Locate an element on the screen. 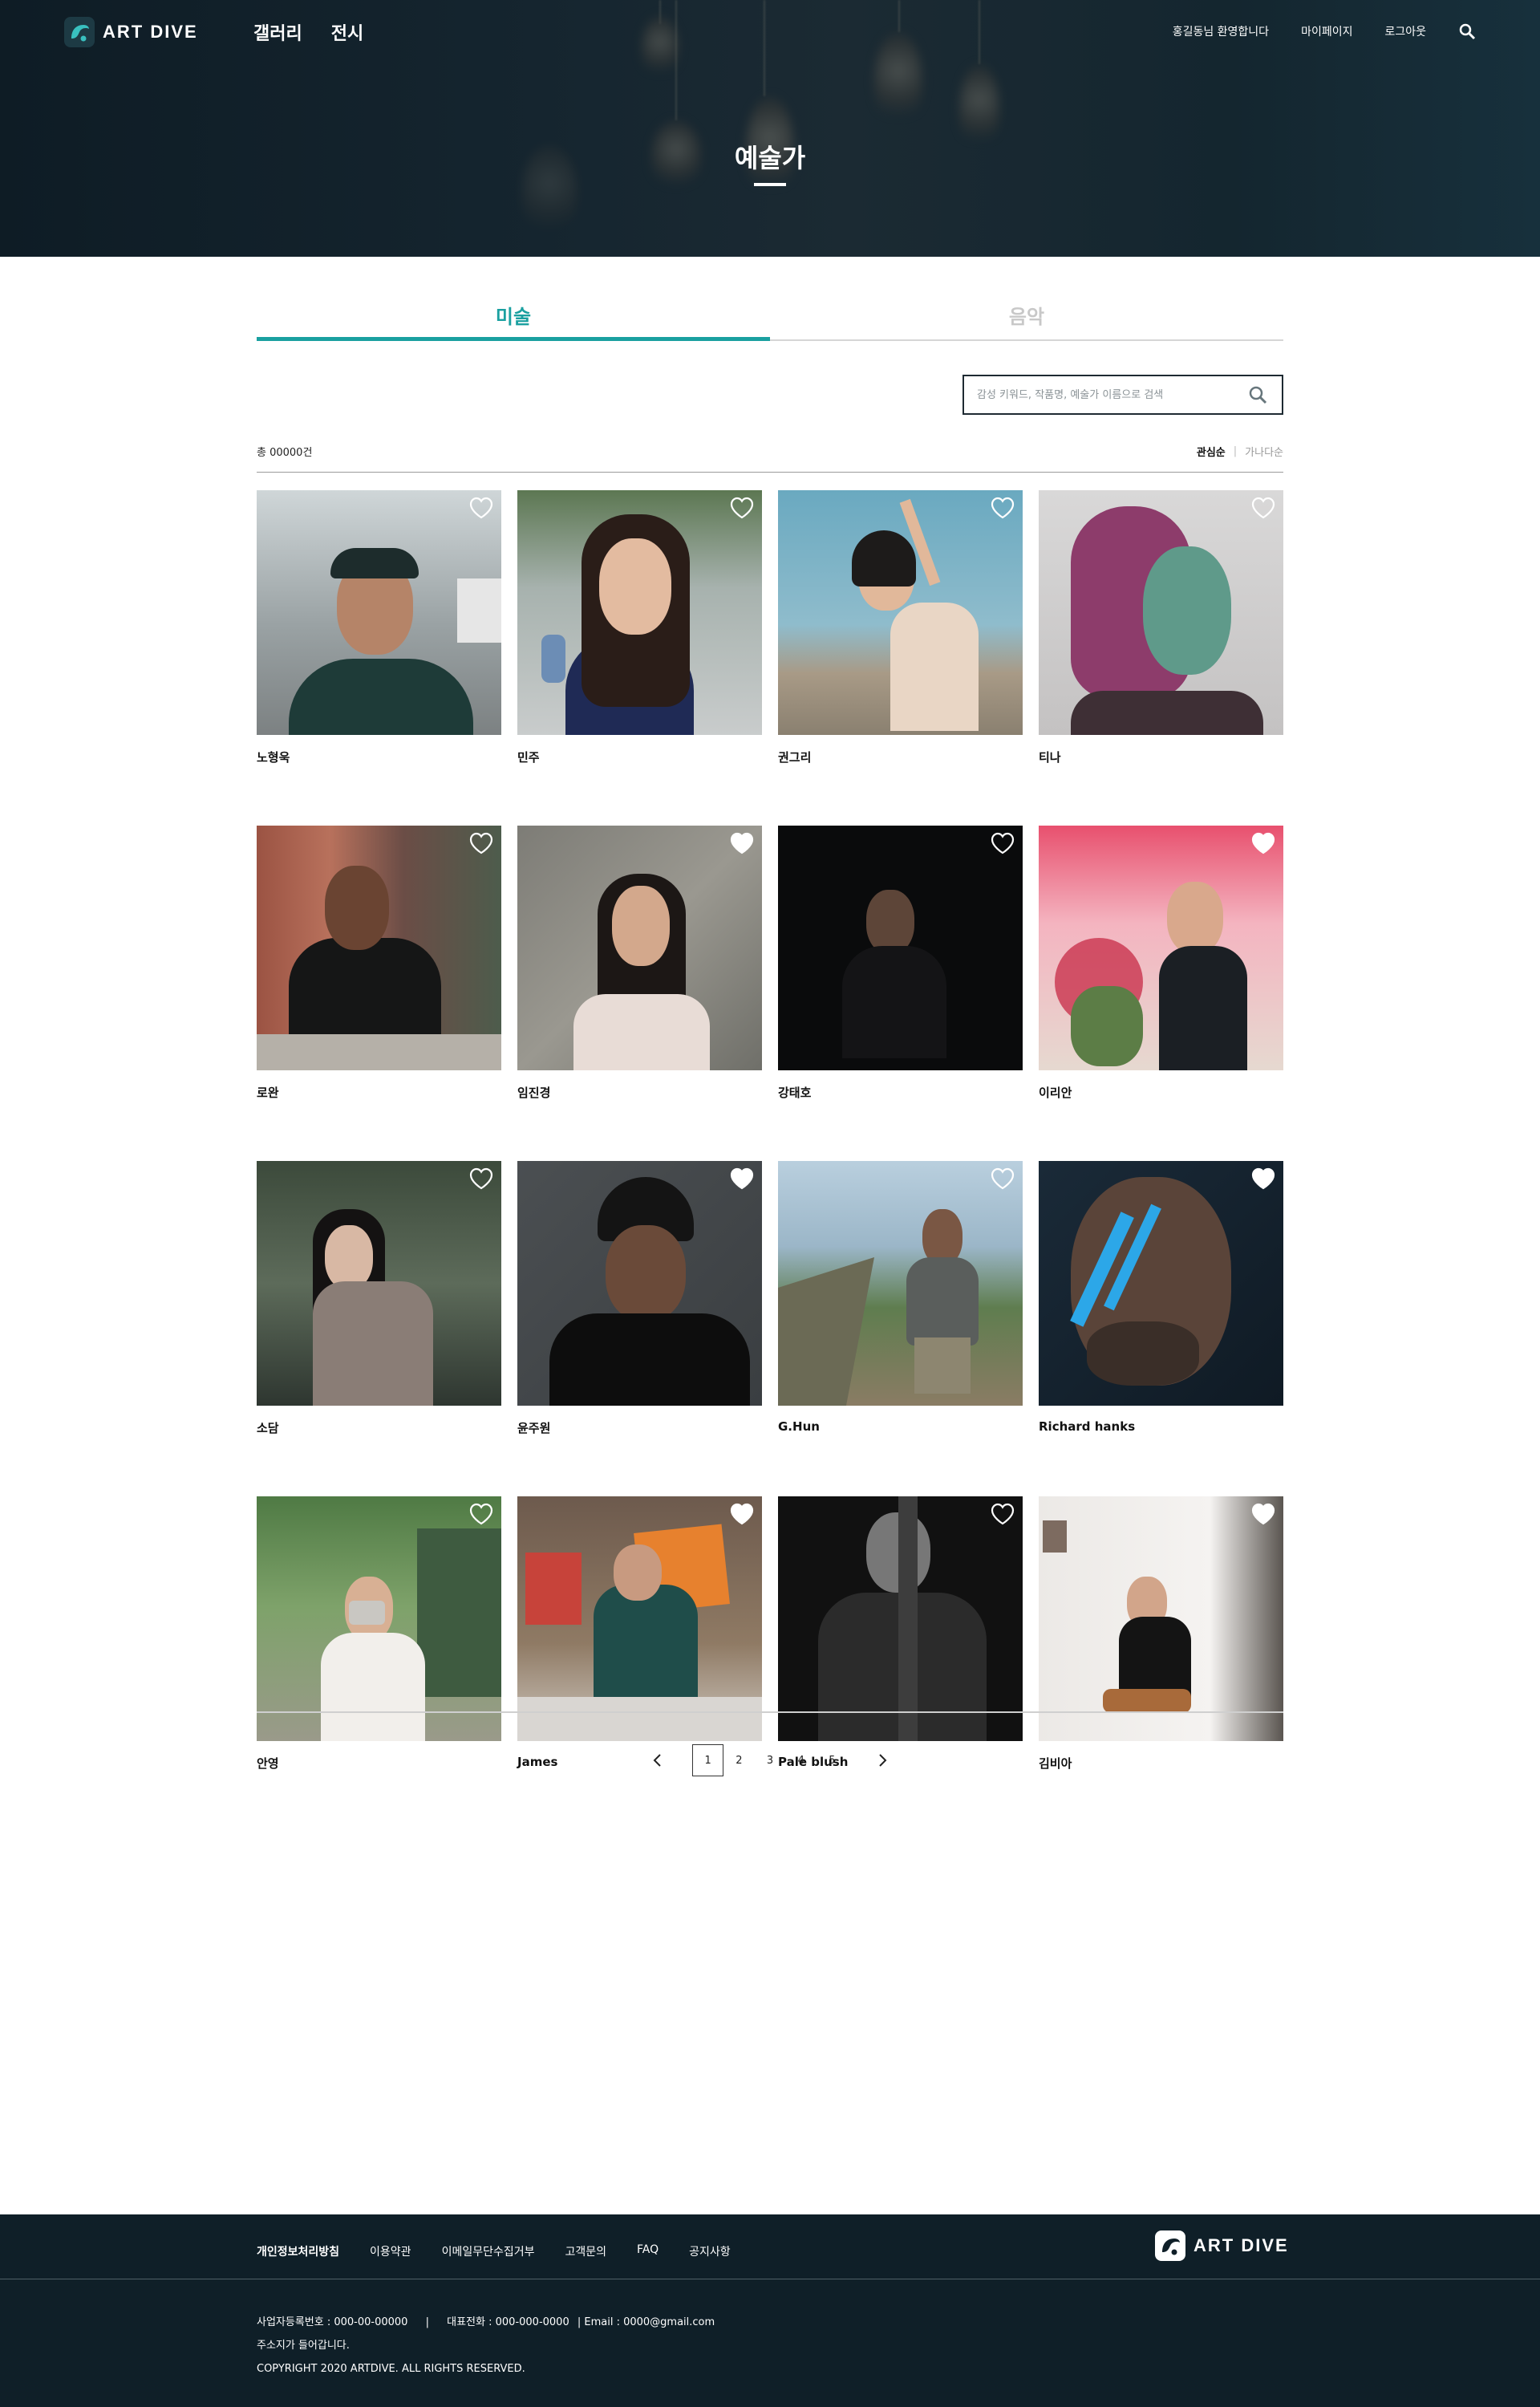  category-tabs: 미술 음악 is located at coordinates (770, 317).